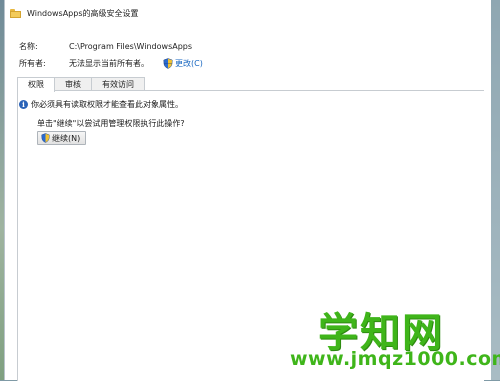 The image size is (500, 381). I want to click on tab-effective-access: 有效访问, so click(118, 84).